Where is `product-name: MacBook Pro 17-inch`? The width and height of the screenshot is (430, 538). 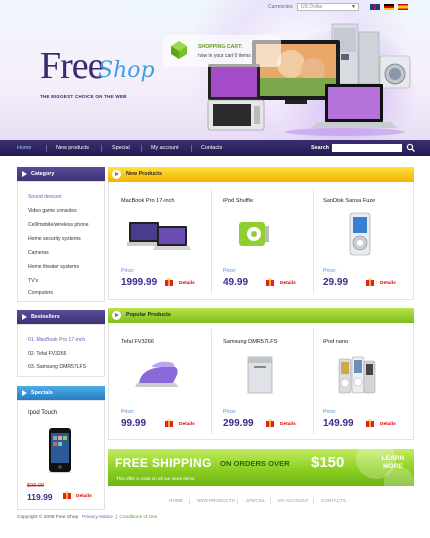 product-name: MacBook Pro 17-inch is located at coordinates (147, 201).